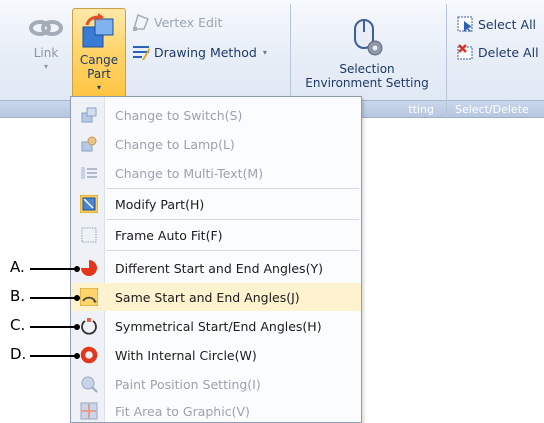 The width and height of the screenshot is (544, 423). Describe the element at coordinates (77, 298) in the screenshot. I see `callout-dot-b` at that location.